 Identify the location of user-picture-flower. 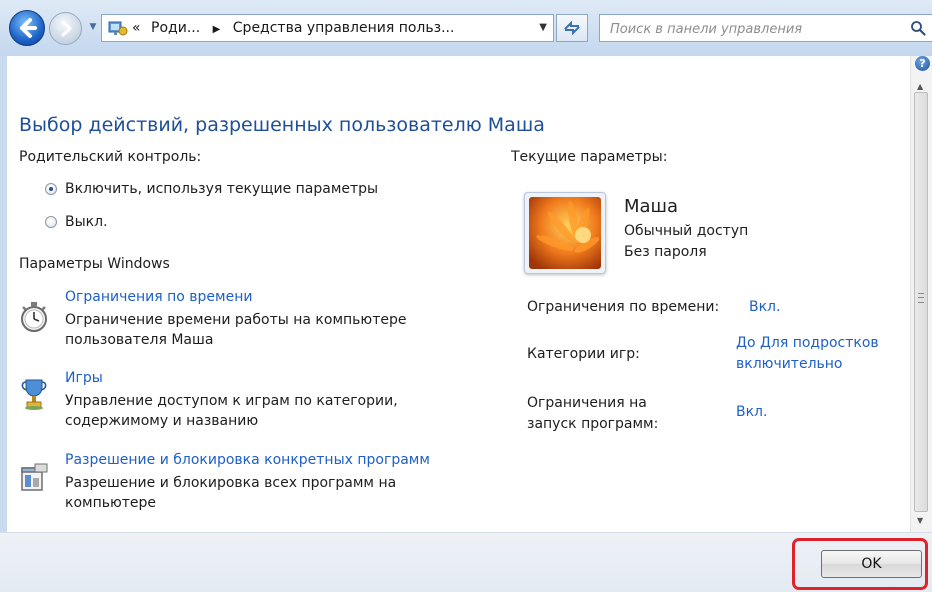
(565, 233).